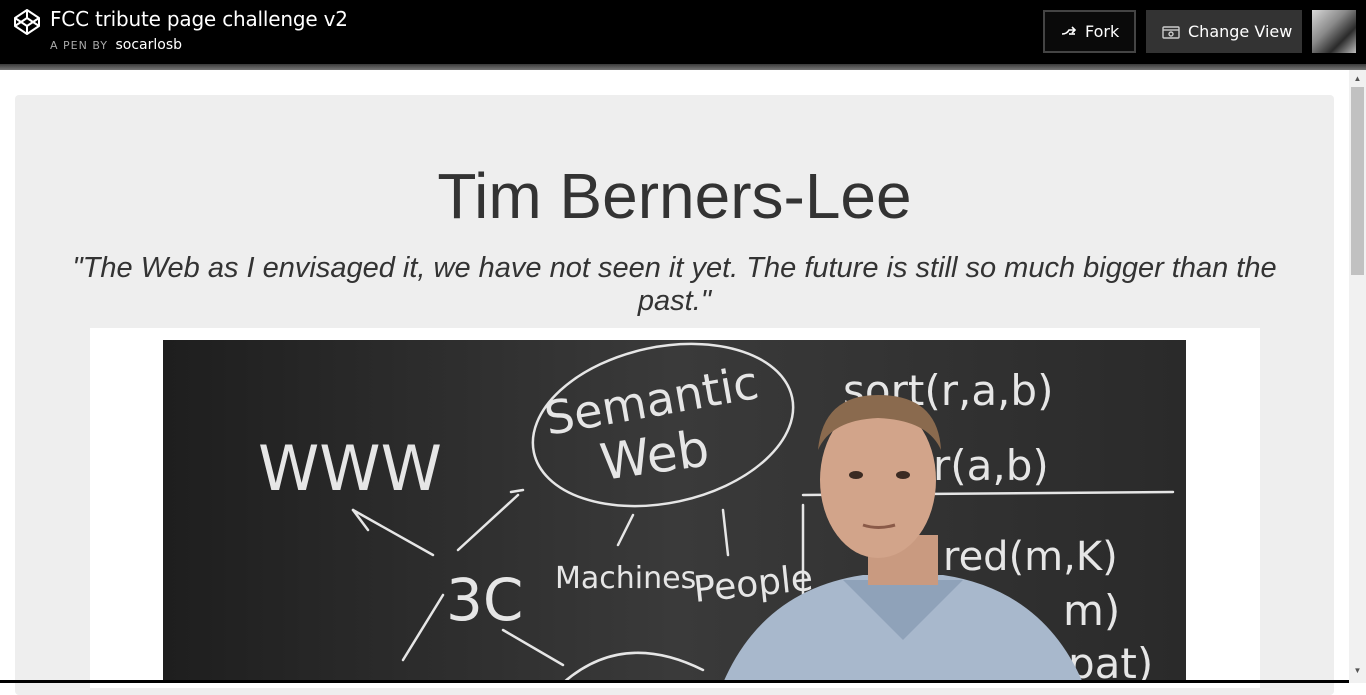 This screenshot has width=1366, height=695. I want to click on byline: A PEN BY socarlosb, so click(116, 45).